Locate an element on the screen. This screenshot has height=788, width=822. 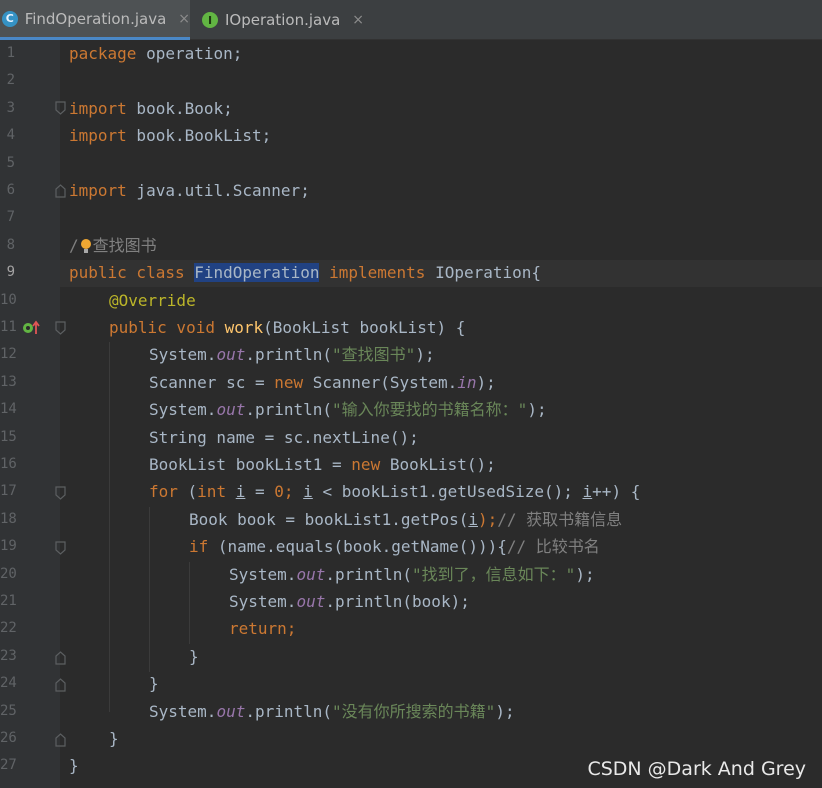
code-text: ( is located at coordinates (187, 492).